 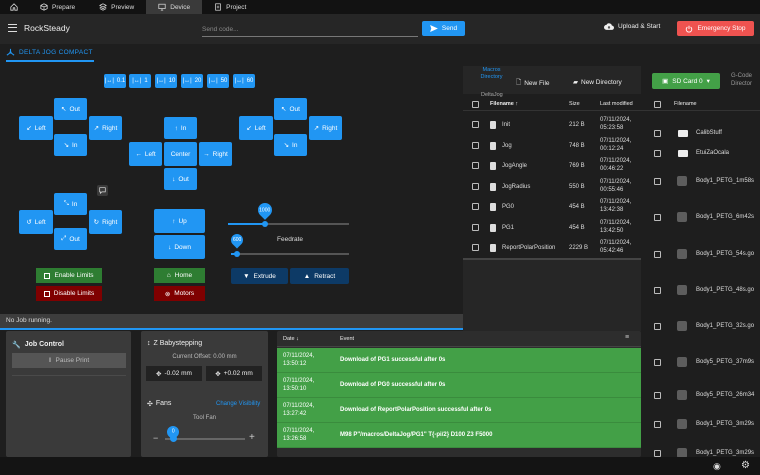 I want to click on jog2-center-button: Center, so click(x=180, y=154).